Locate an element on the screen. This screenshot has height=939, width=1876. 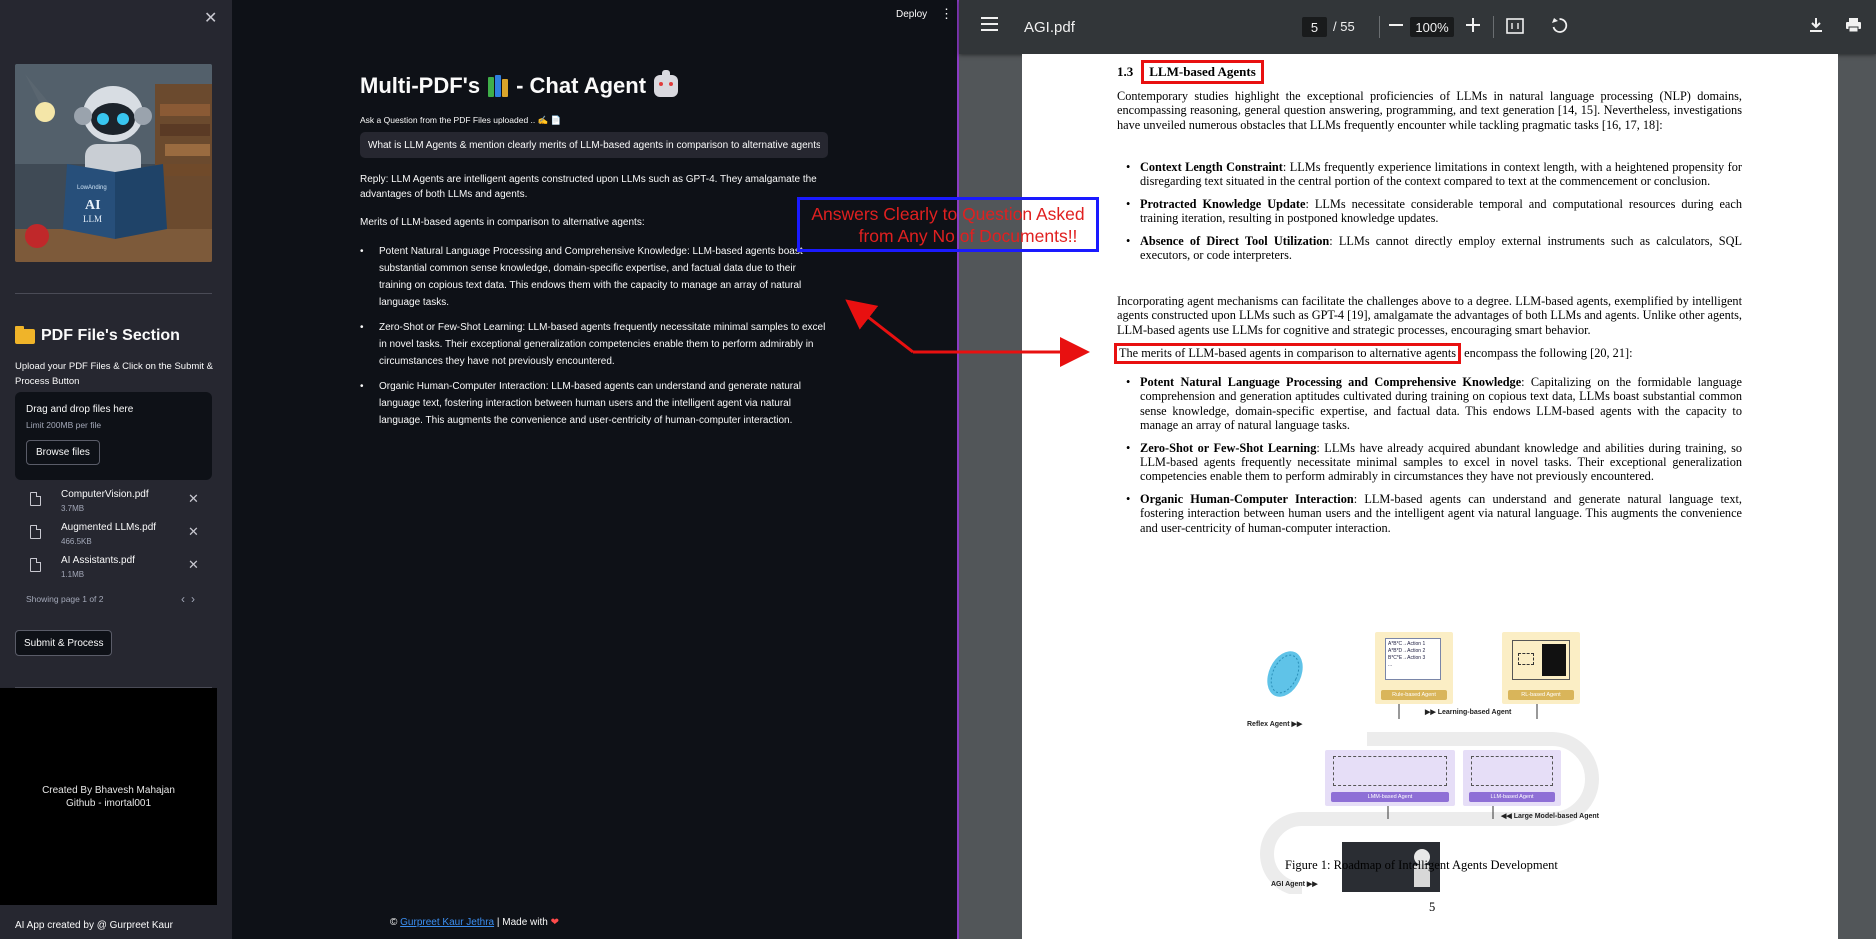
footer: © Gurpreet Kaur Jethra | Made with ❤ is located at coordinates (474, 922).